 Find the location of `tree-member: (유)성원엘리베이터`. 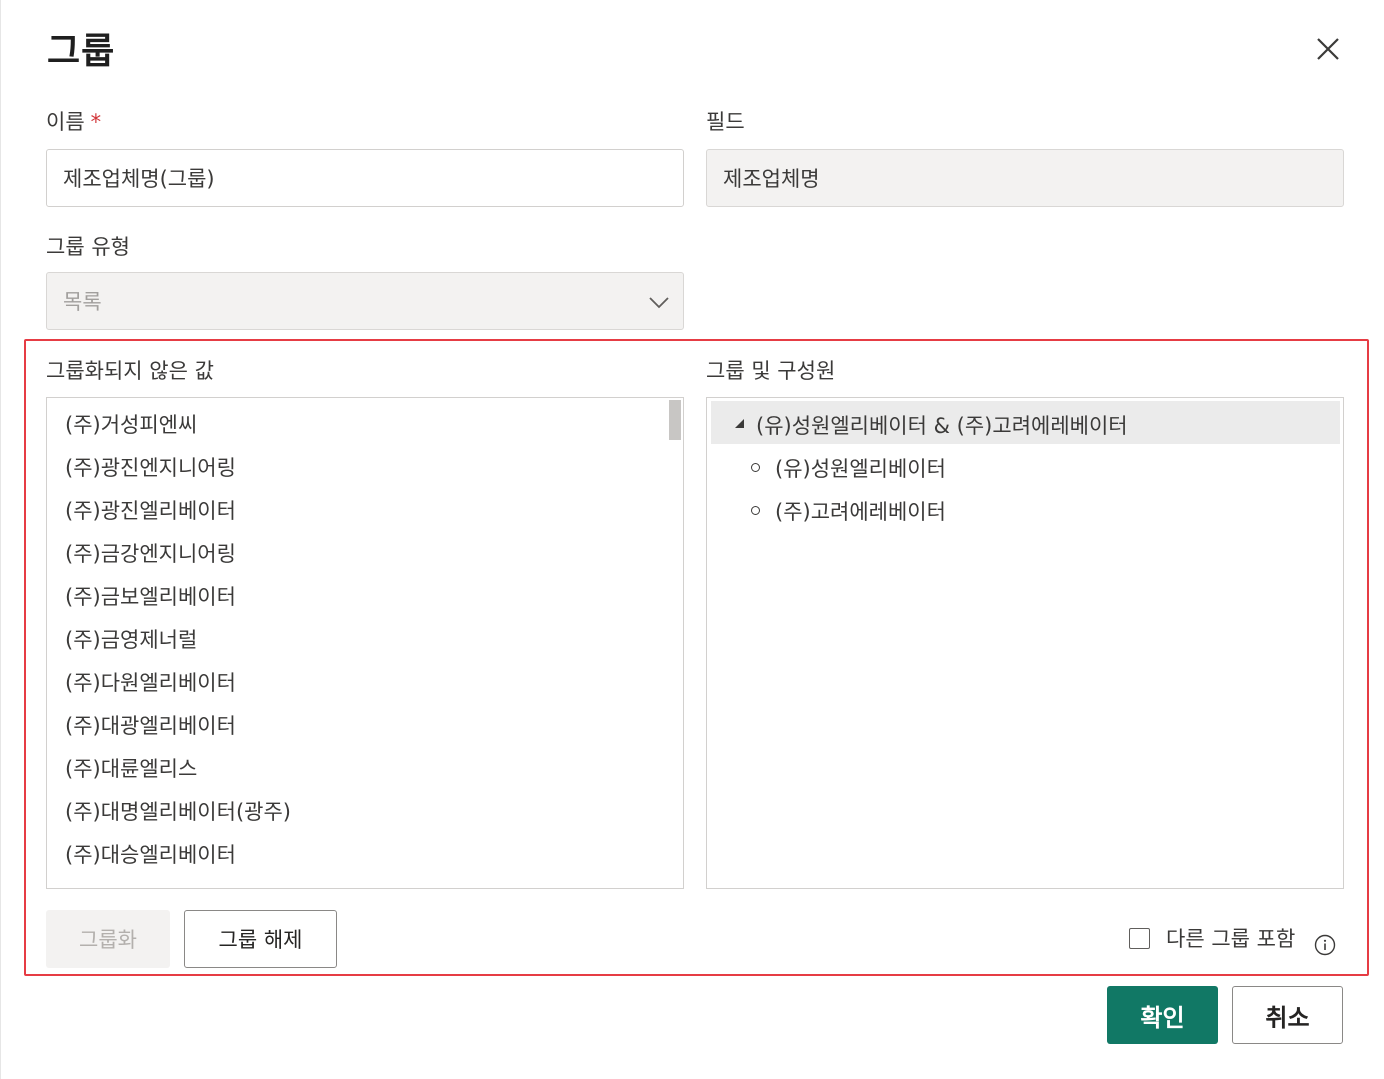

tree-member: (유)성원엘리베이터 is located at coordinates (860, 468).